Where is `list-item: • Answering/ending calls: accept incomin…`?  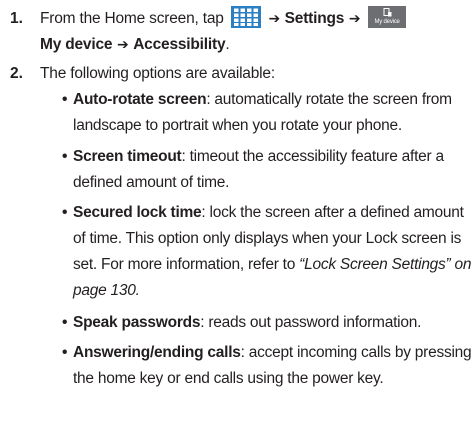
list-item: • Answering/ending calls: accept incomin… is located at coordinates (267, 366).